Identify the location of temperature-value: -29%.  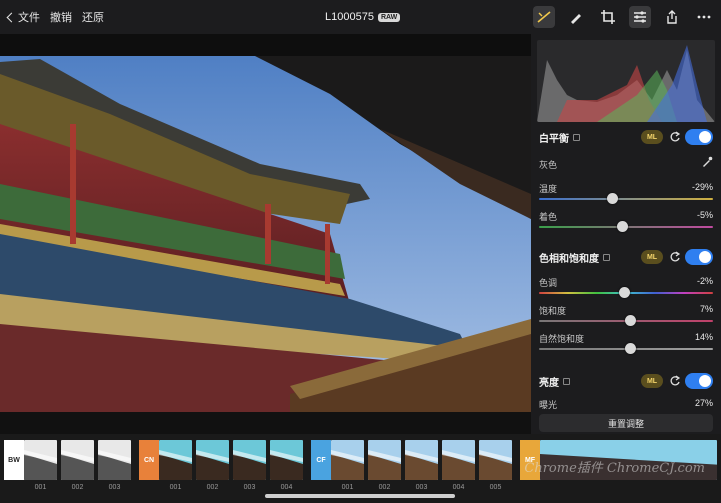
(702, 187).